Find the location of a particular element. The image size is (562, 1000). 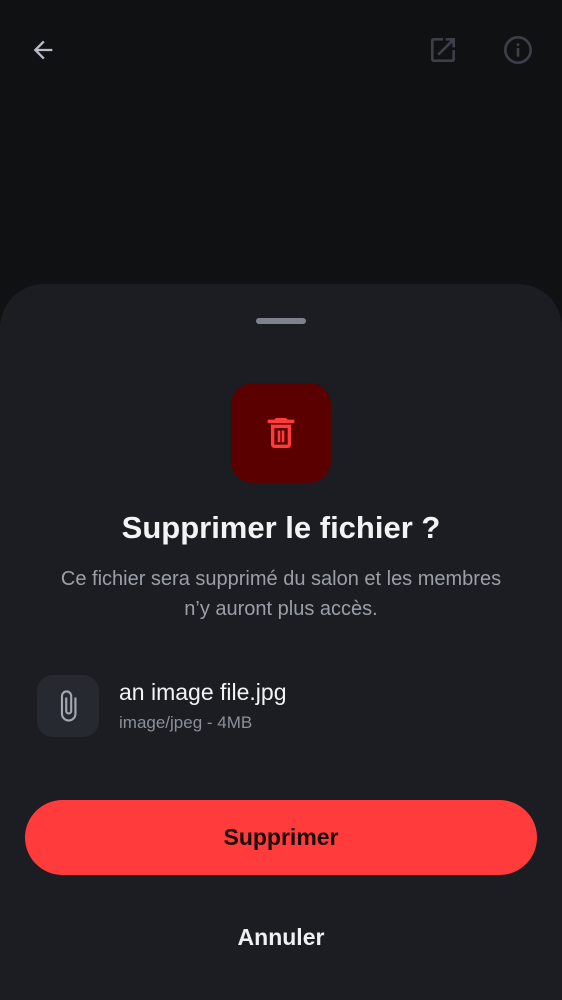

file-item: an image file.jpg image/jpeg - 4MB is located at coordinates (284, 707).